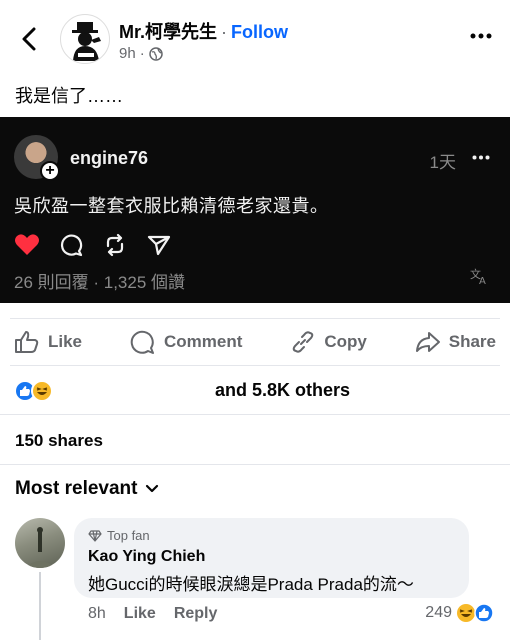 This screenshot has height=640, width=510. I want to click on thread-line, so click(40, 606).